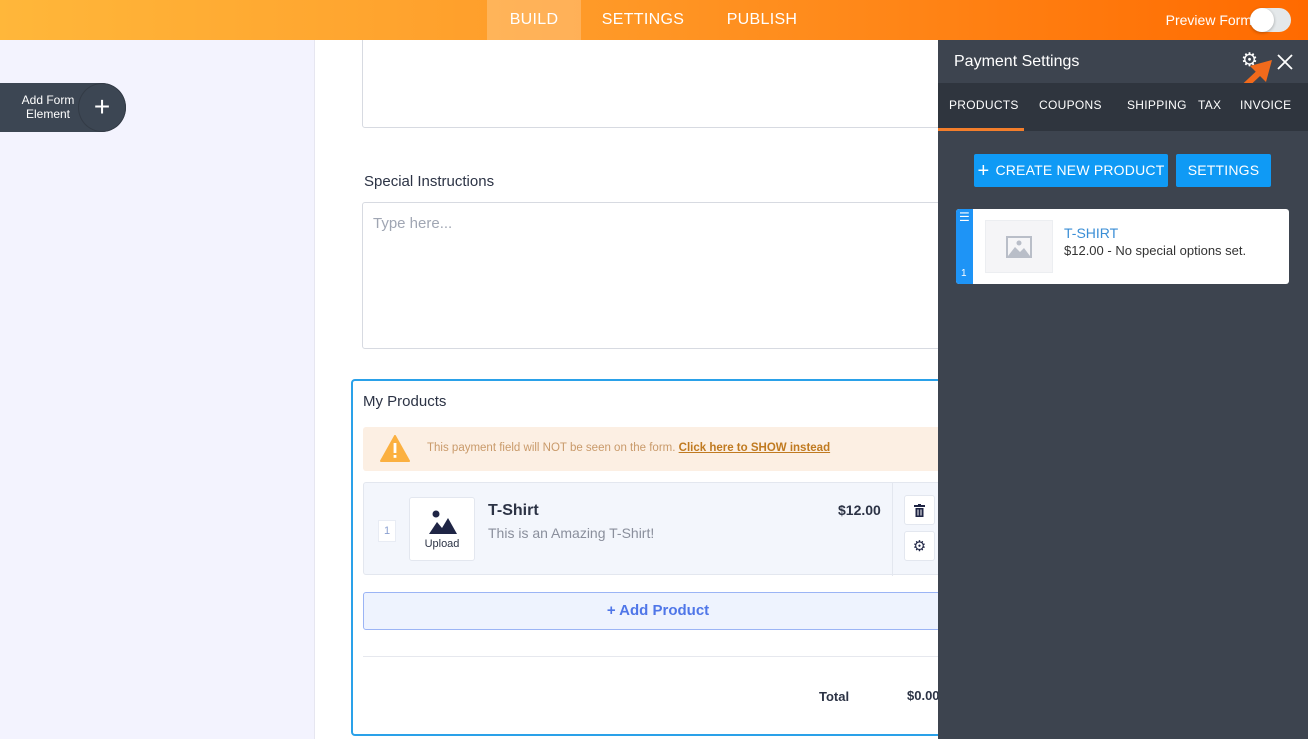  I want to click on tab-tax: TAX, so click(1209, 105).